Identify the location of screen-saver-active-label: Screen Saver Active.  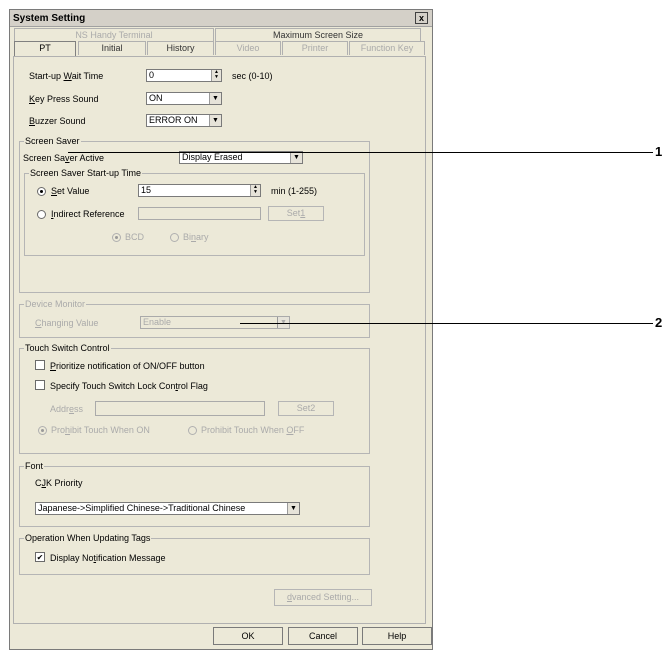
(64, 158).